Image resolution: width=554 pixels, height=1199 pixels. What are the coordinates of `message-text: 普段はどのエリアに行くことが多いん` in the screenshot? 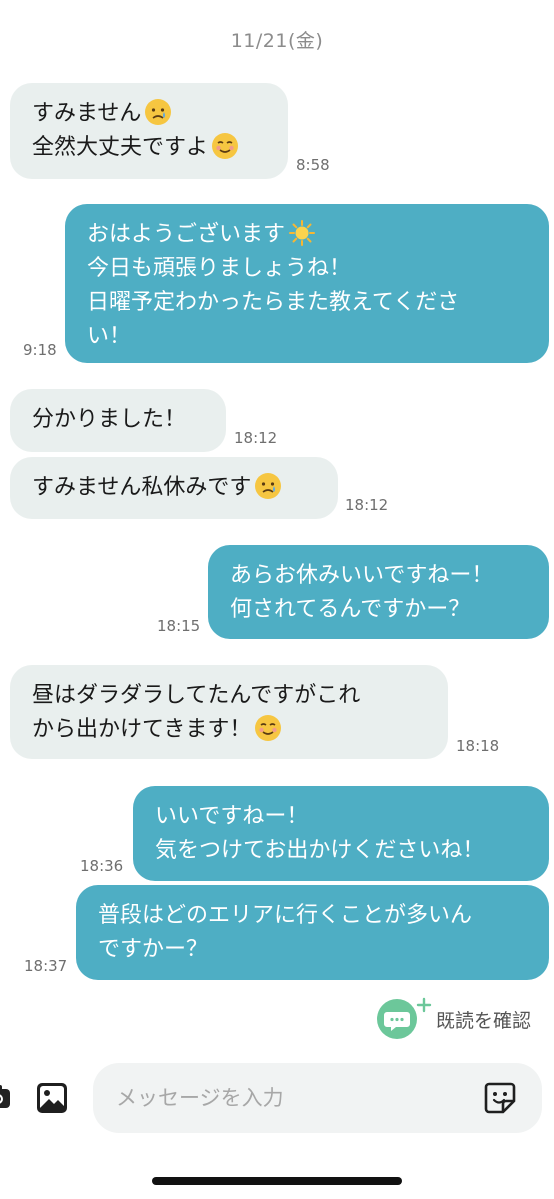 It's located at (285, 915).